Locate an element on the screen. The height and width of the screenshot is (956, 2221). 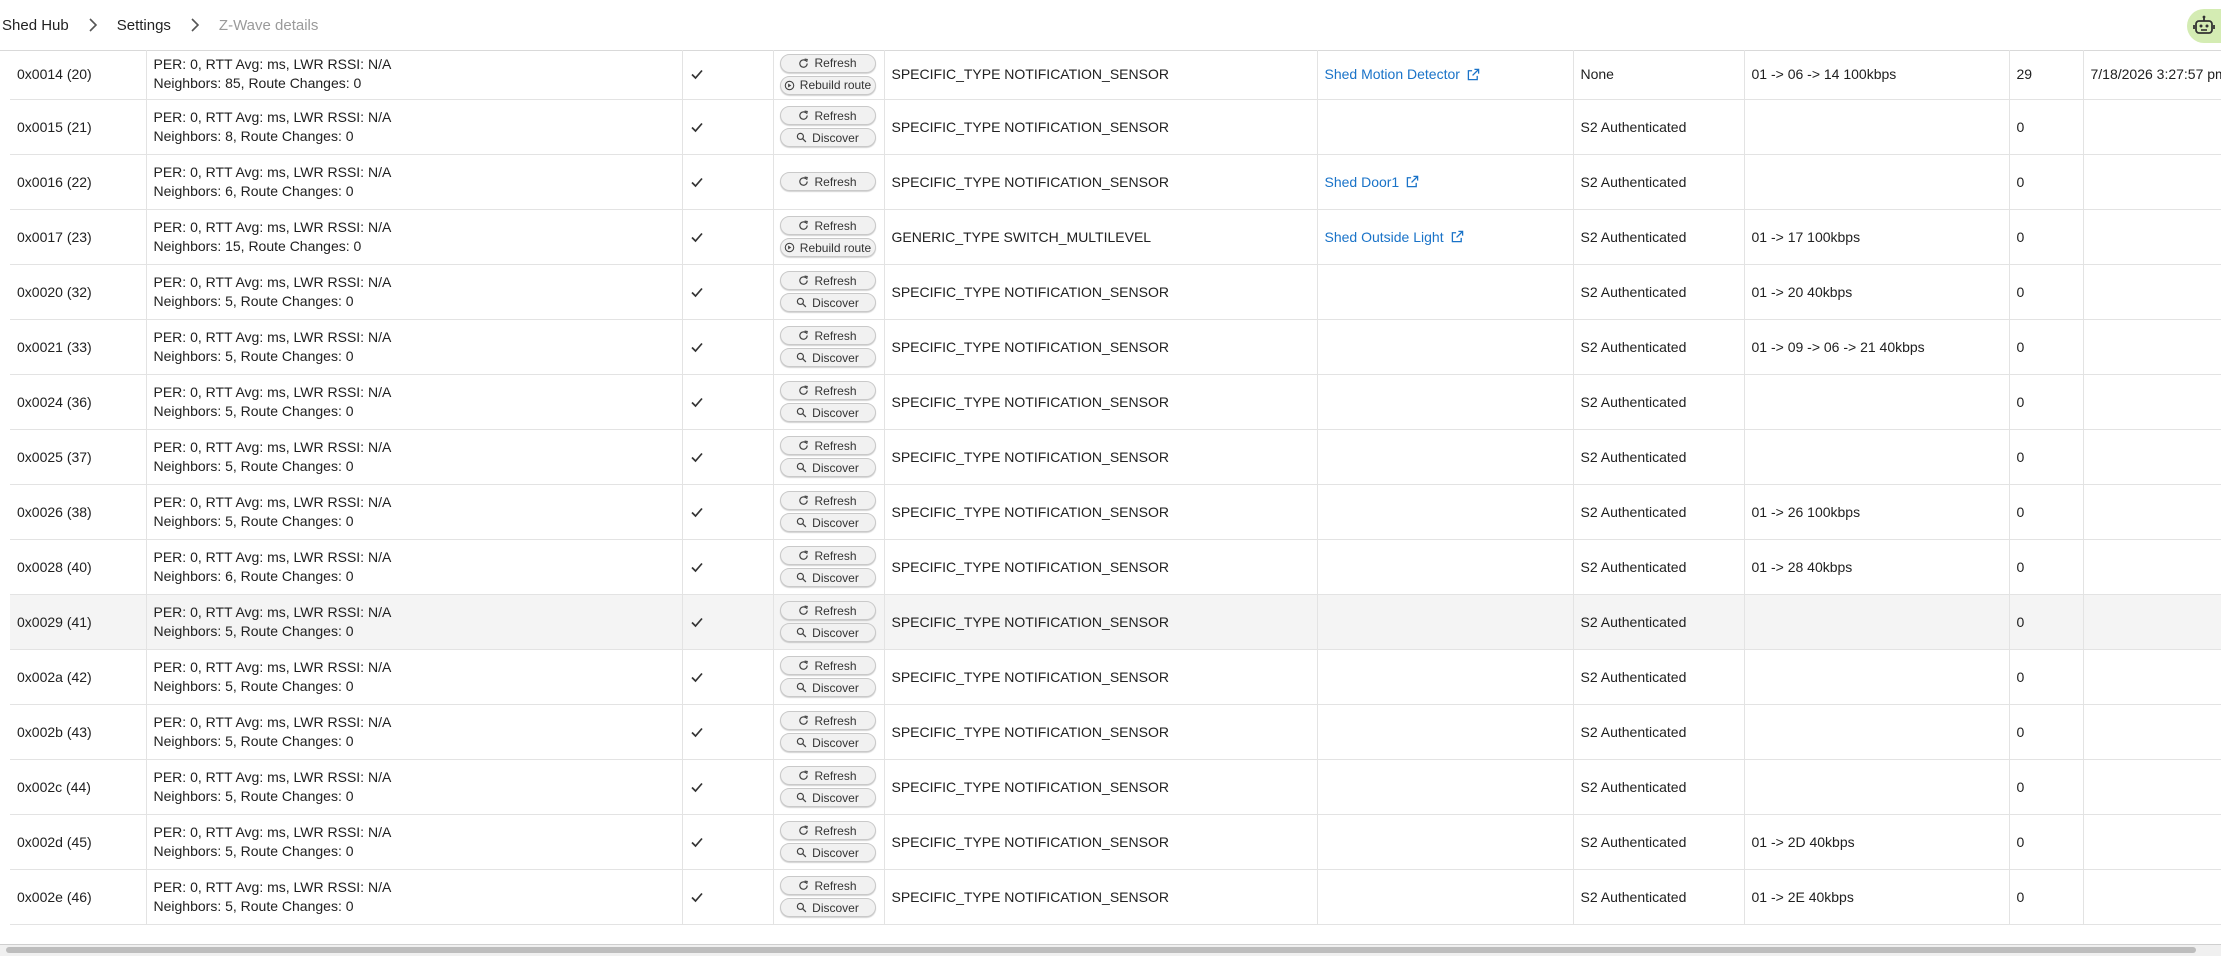
actions-cell: Refresh Rebuild route is located at coordinates (829, 237).